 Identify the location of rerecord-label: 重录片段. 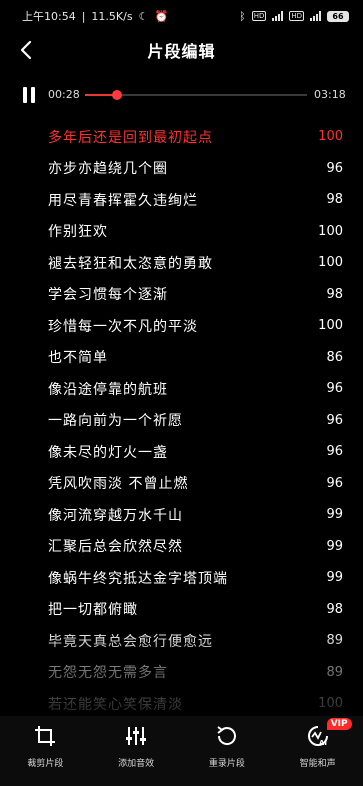
(226, 764).